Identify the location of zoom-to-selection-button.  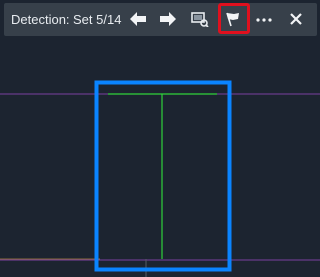
(200, 19).